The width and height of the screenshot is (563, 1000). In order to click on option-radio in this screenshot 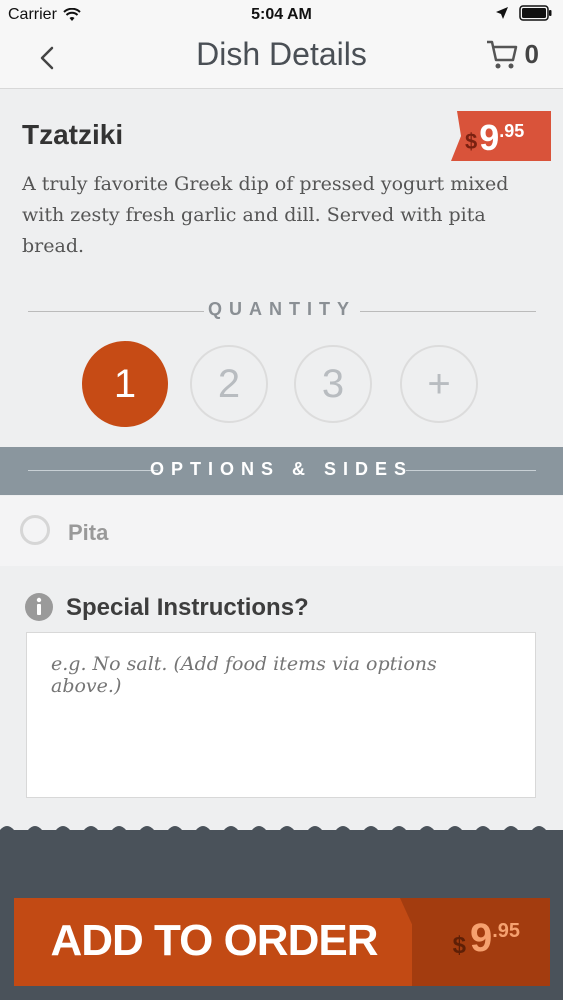, I will do `click(35, 530)`.